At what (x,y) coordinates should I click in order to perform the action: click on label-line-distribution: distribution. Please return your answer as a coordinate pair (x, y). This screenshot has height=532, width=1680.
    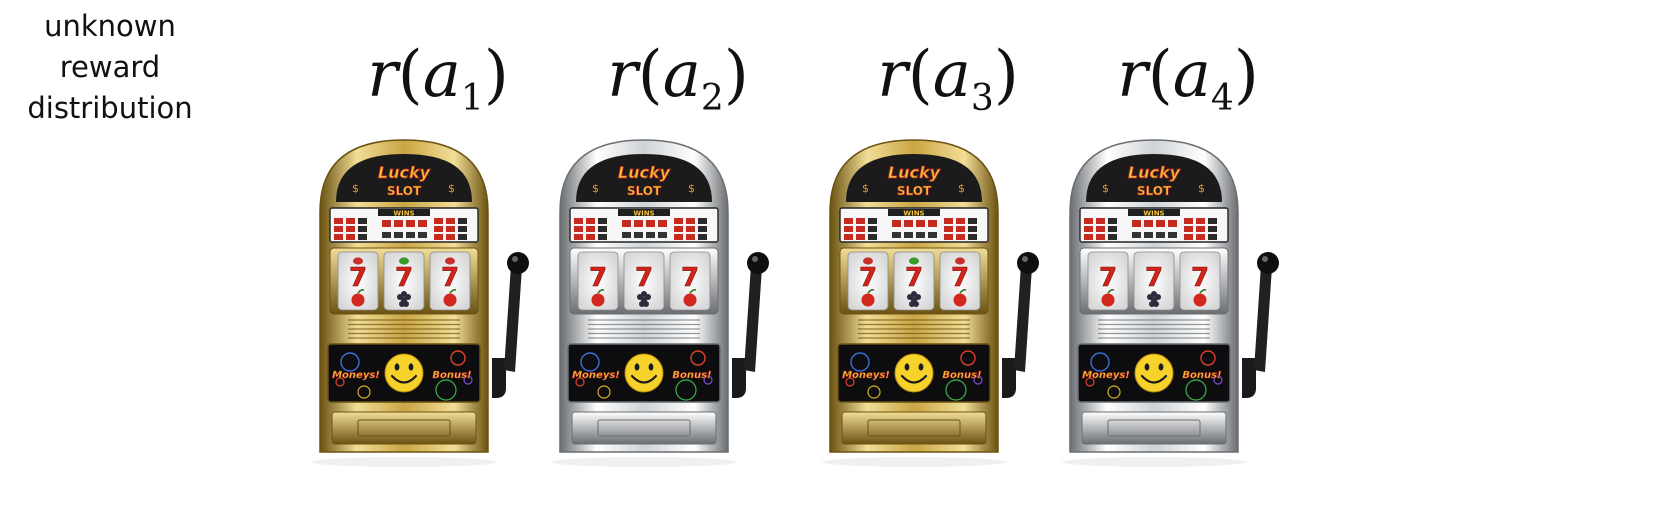
    Looking at the image, I should click on (110, 108).